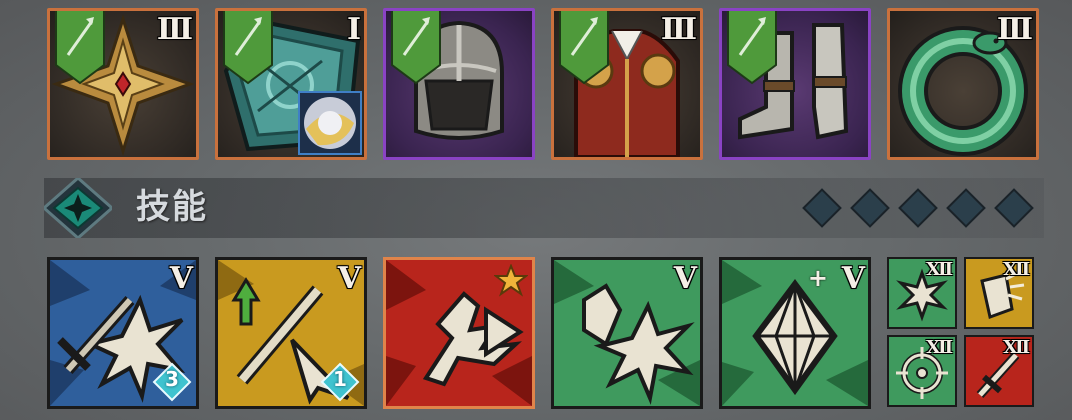  I want to click on portrait-icon, so click(330, 123).